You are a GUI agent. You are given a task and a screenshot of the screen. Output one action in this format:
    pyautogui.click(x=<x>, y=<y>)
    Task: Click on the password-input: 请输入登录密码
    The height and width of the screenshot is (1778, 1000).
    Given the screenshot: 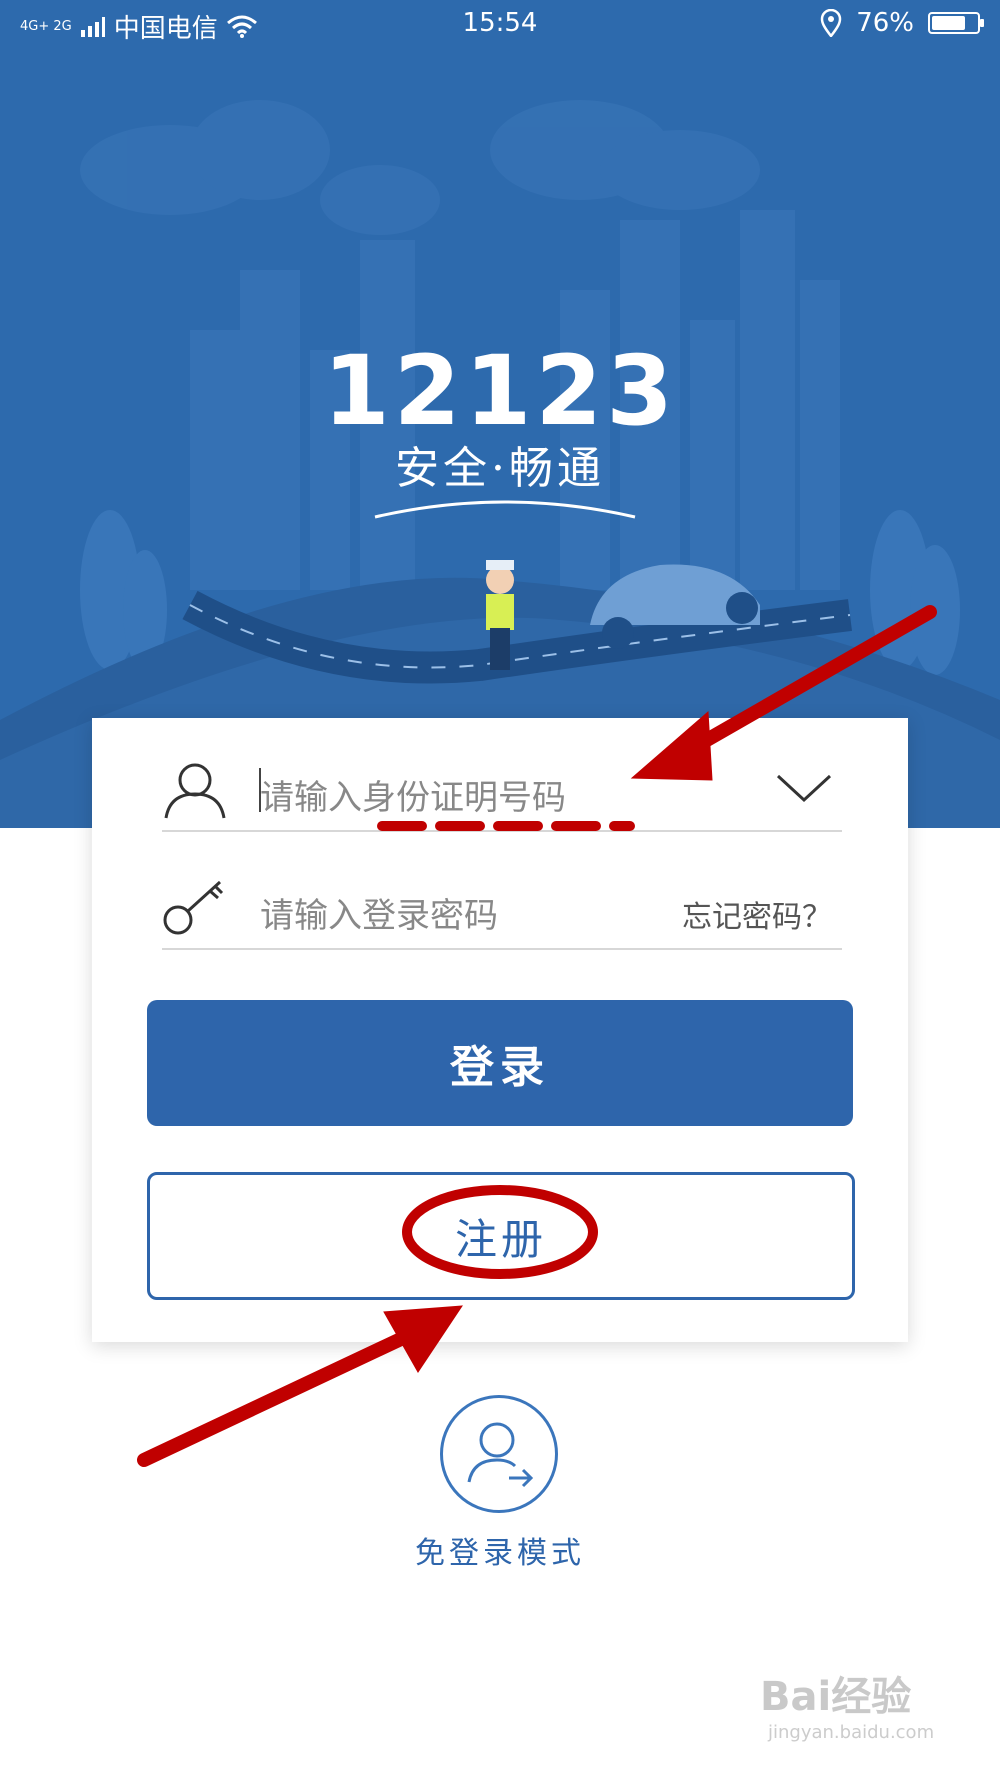 What is the action you would take?
    pyautogui.click(x=379, y=912)
    